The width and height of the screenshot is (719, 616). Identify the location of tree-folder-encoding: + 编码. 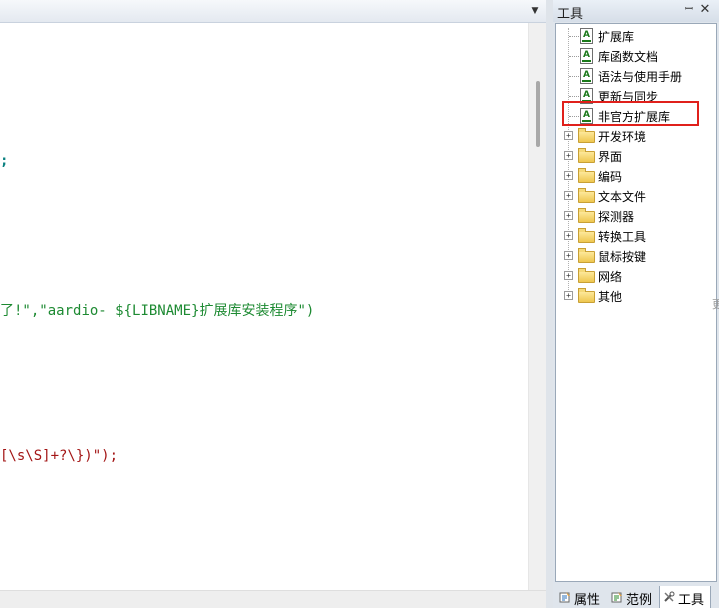
(635, 176).